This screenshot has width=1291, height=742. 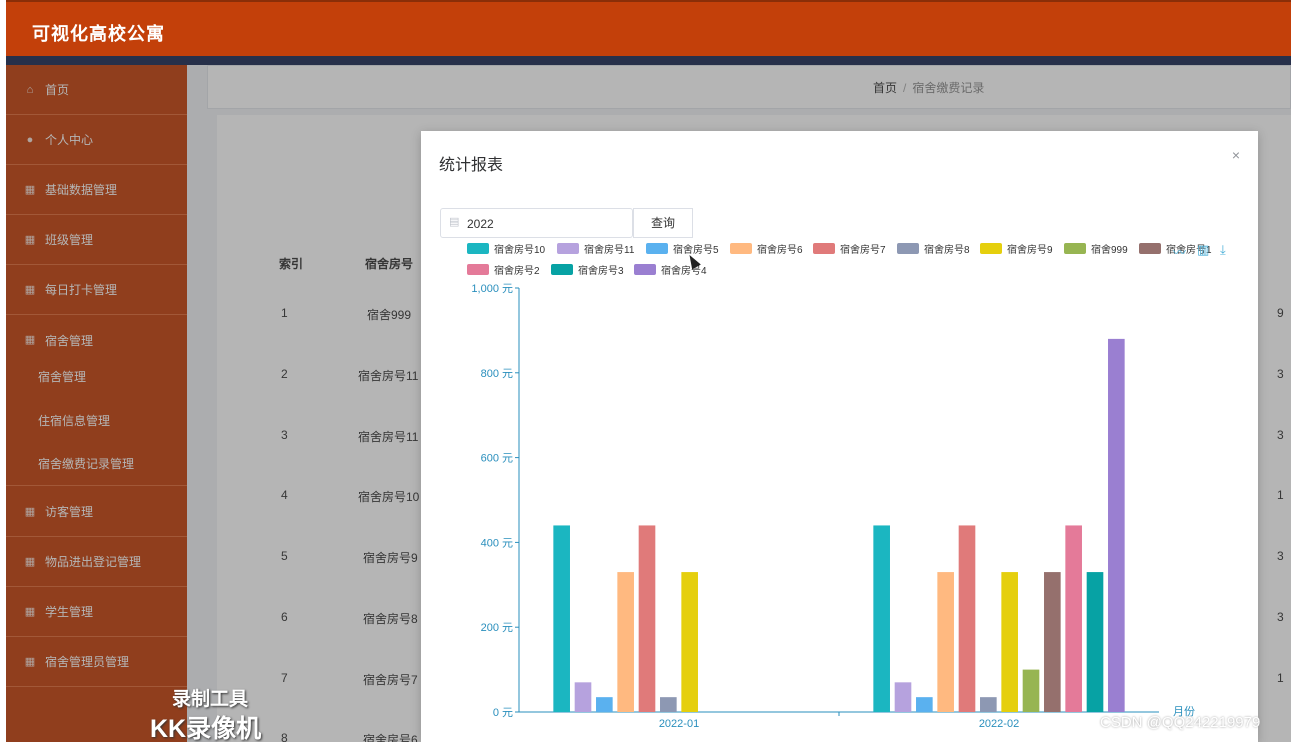 What do you see at coordinates (497, 543) in the screenshot?
I see `y-tick-label: 400 元` at bounding box center [497, 543].